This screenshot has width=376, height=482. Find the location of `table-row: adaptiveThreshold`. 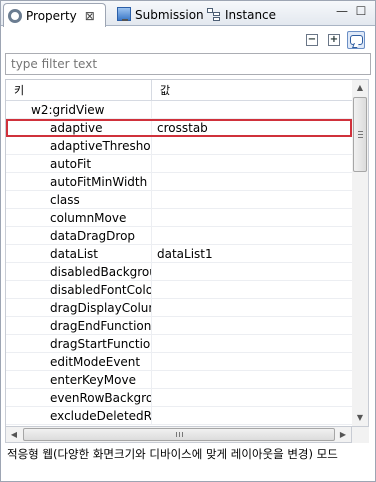

table-row: adaptiveThreshold is located at coordinates (179, 146).